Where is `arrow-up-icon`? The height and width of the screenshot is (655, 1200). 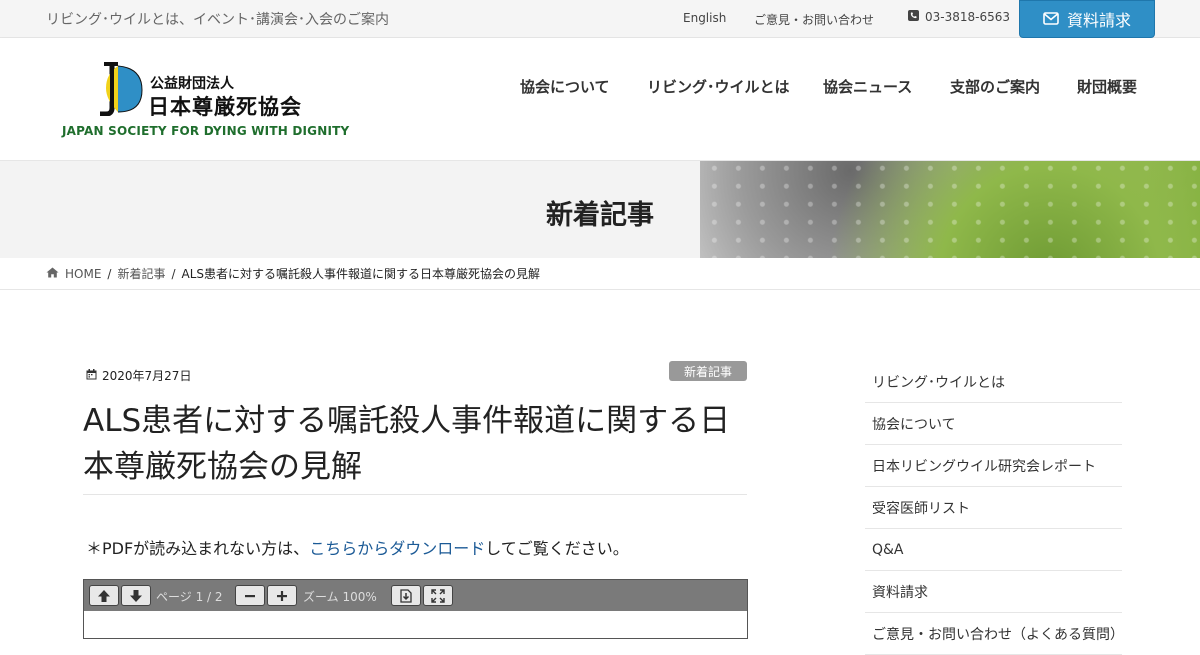 arrow-up-icon is located at coordinates (104, 595).